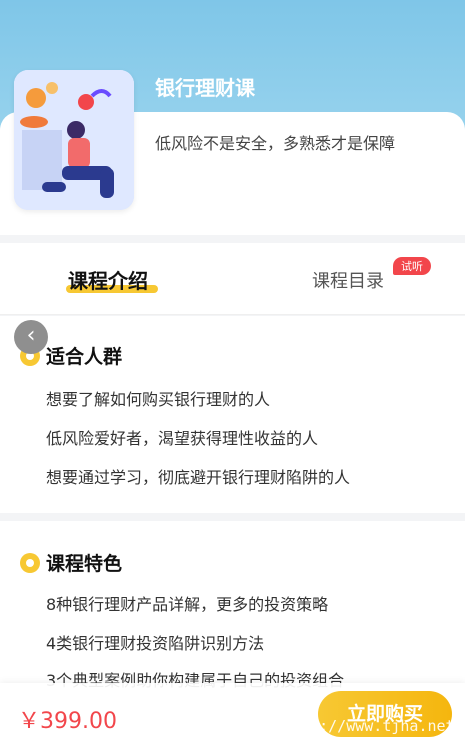 Image resolution: width=465 pixels, height=741 pixels. I want to click on heart-icon, so click(30, 562).